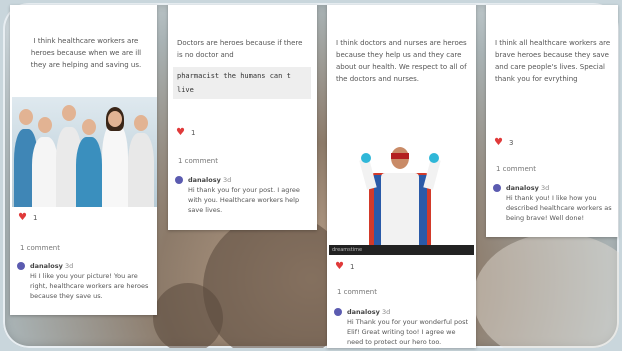 This screenshot has height=351, width=622. What do you see at coordinates (401, 250) in the screenshot?
I see `image-caption: dreamstime` at bounding box center [401, 250].